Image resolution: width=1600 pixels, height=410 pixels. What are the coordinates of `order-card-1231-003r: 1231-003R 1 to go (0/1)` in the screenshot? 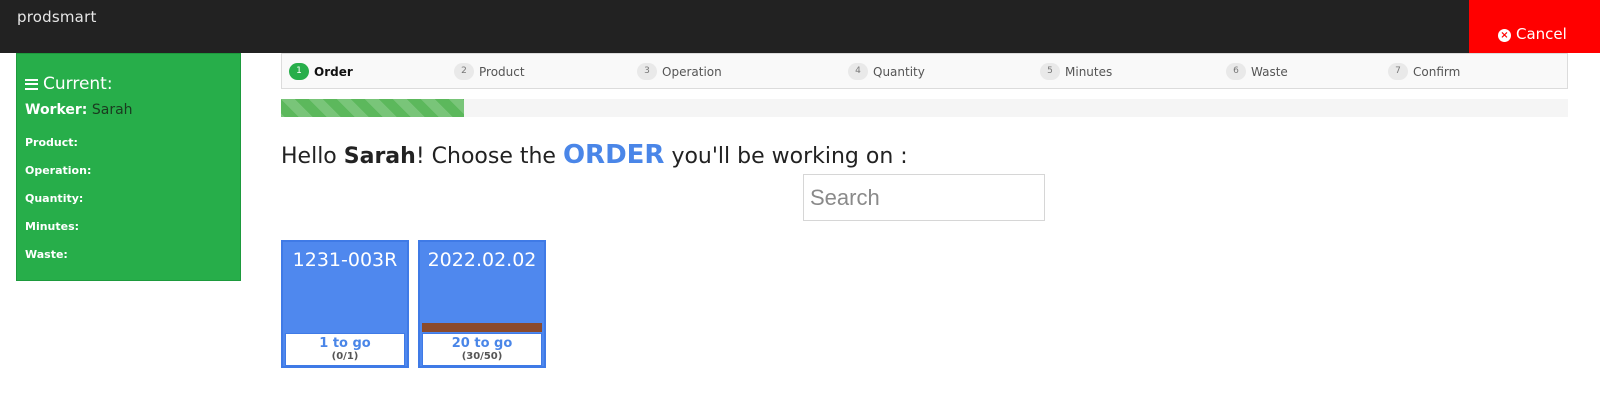 It's located at (345, 304).